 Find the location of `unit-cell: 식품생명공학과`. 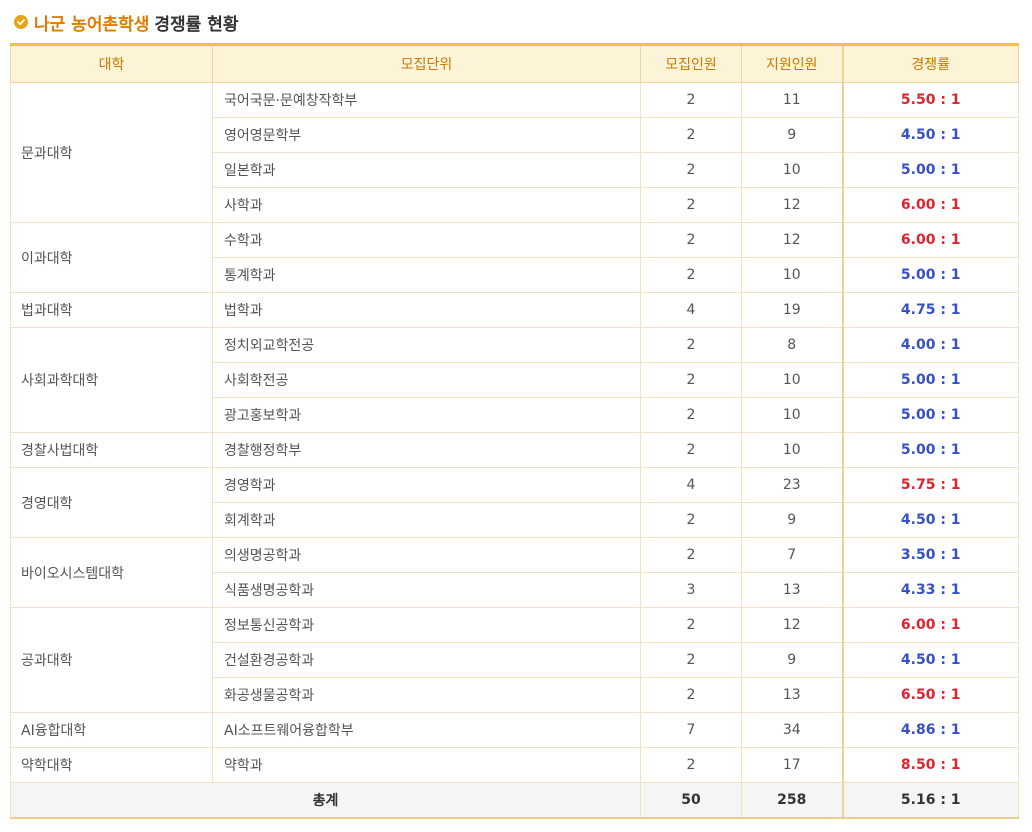

unit-cell: 식품생명공학과 is located at coordinates (426, 590).